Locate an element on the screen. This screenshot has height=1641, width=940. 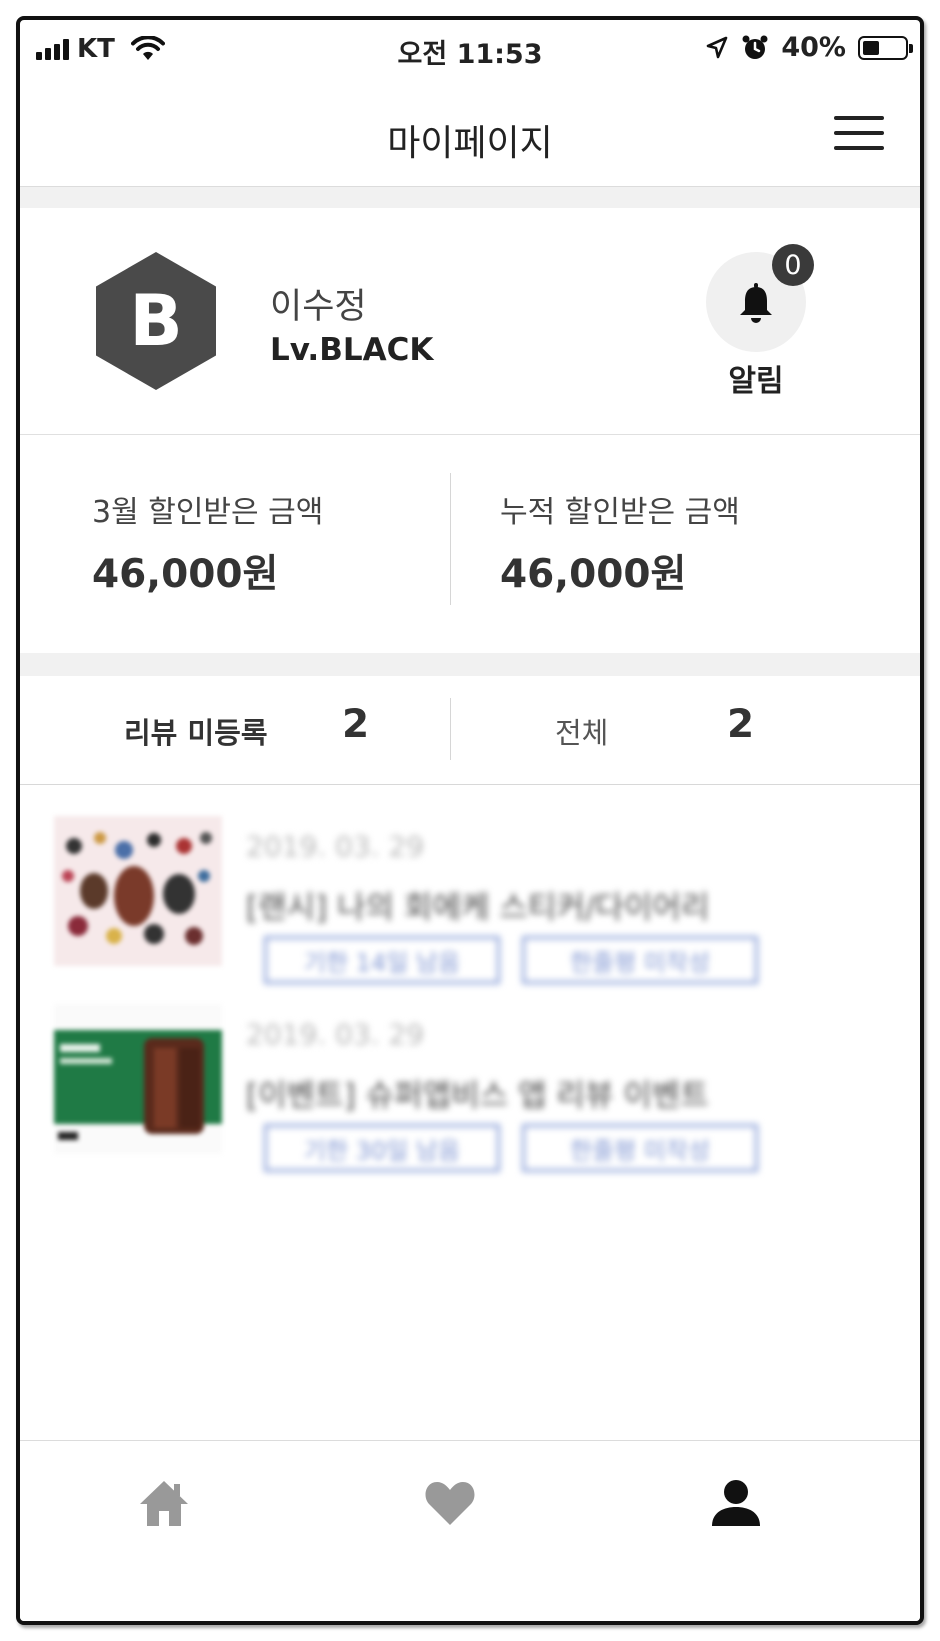
nav-favorites-button is located at coordinates (450, 1503).